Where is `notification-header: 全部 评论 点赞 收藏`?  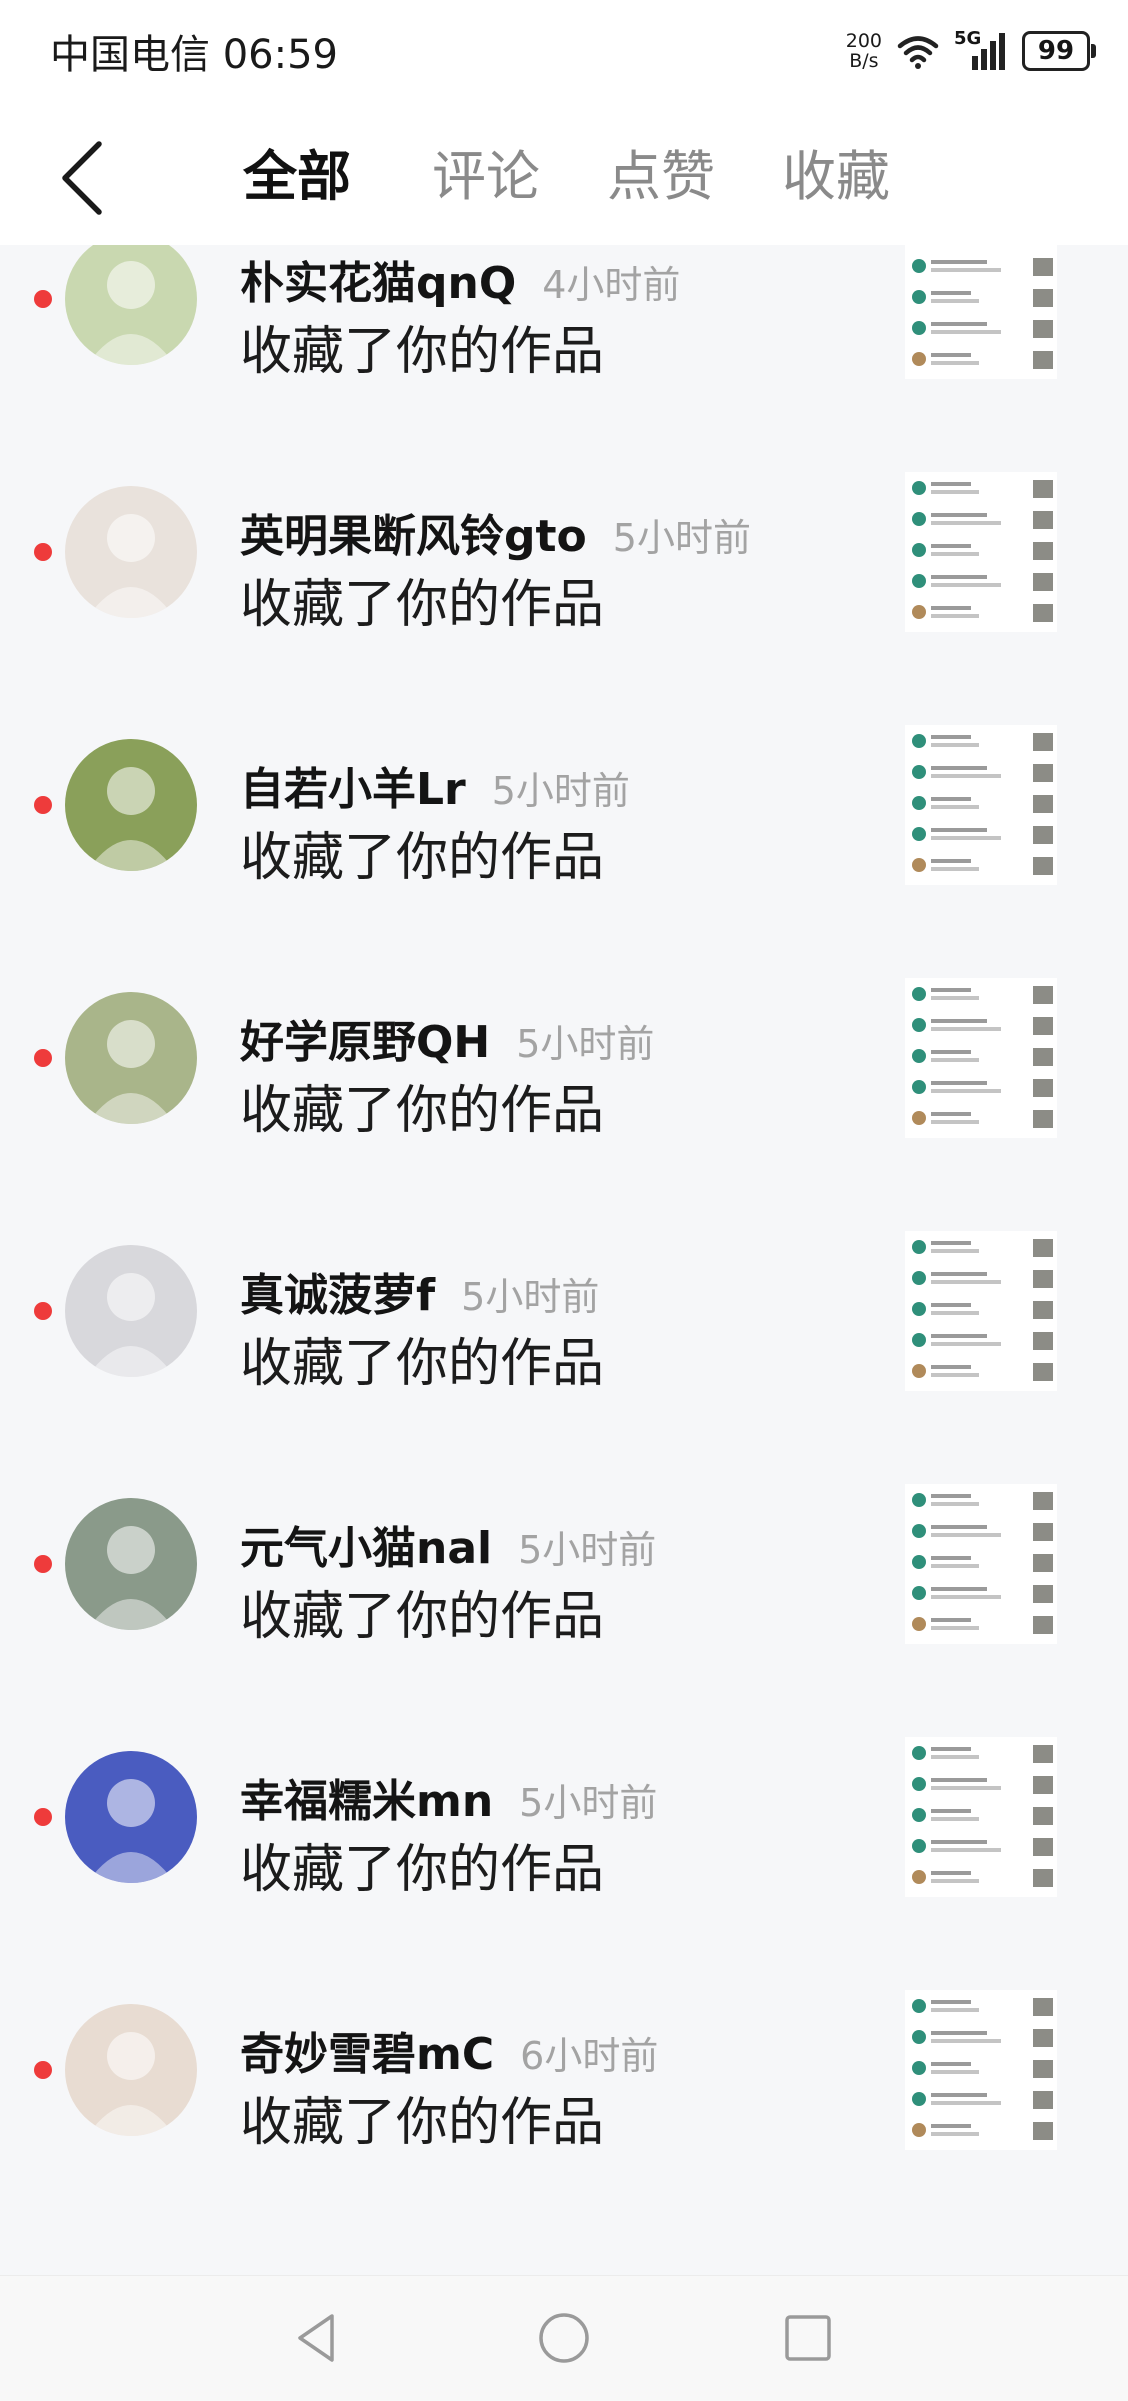
notification-header: 全部 评论 点赞 收藏 is located at coordinates (564, 172).